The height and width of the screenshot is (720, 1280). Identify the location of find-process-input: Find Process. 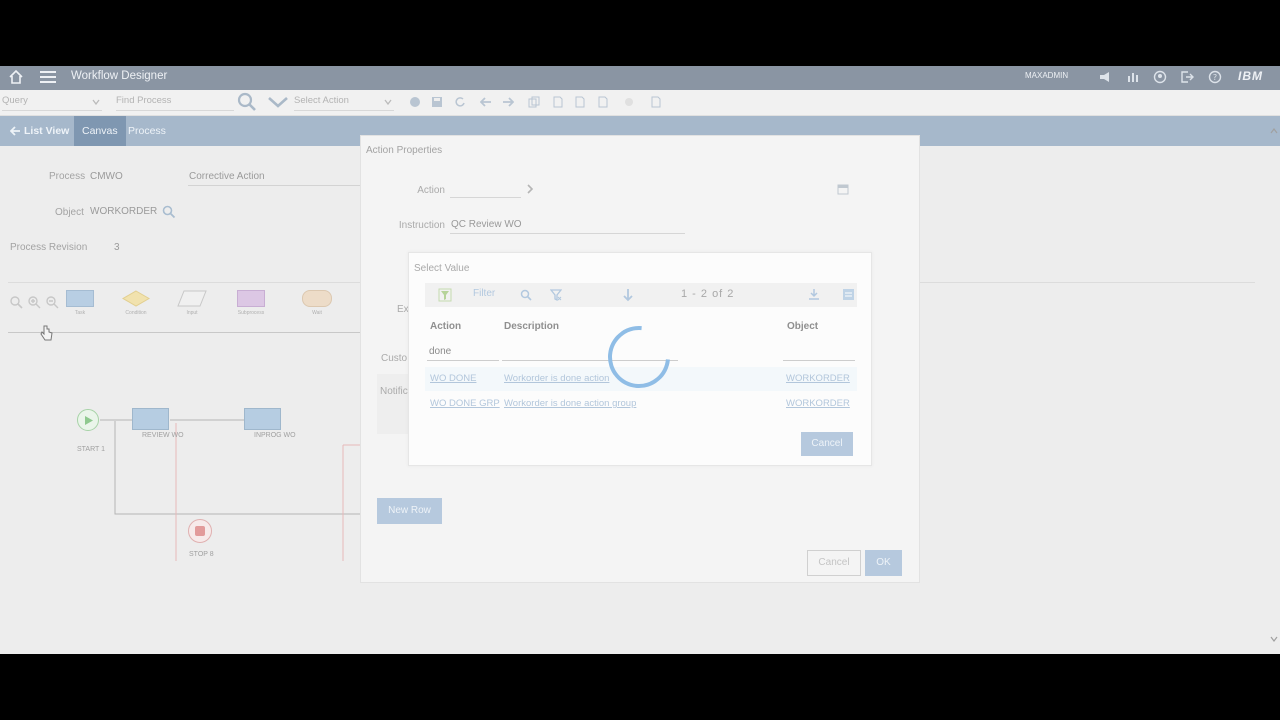
(175, 103).